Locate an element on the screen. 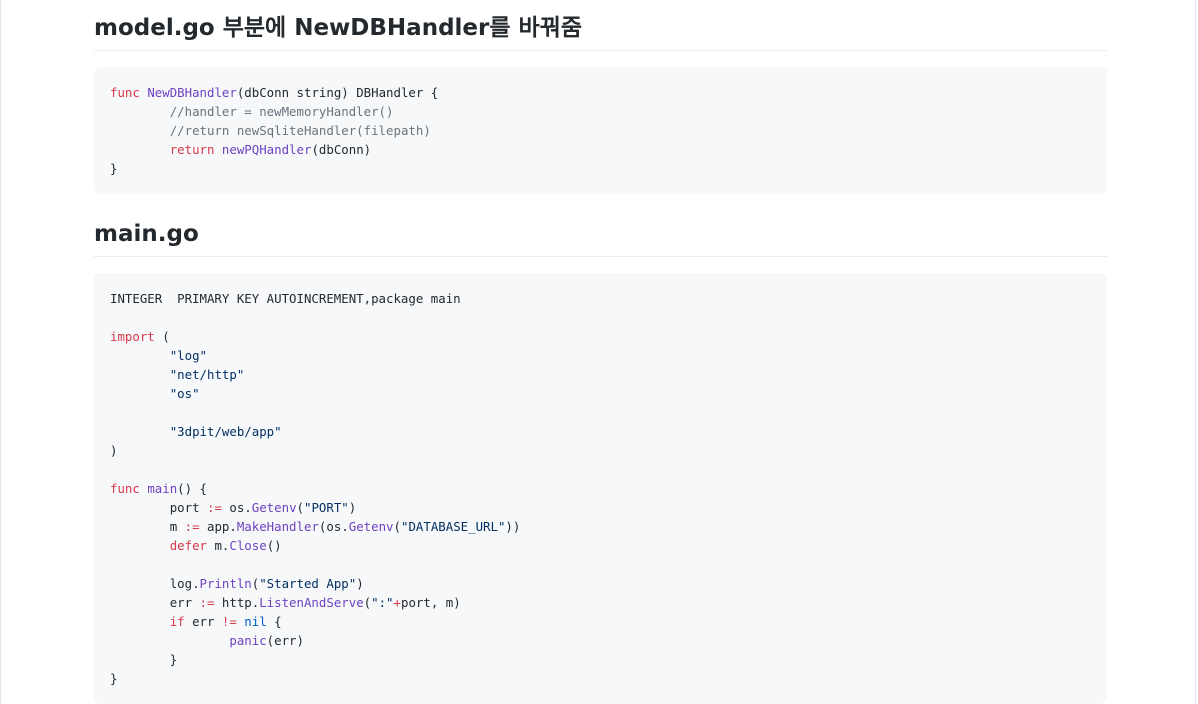 Image resolution: width=1198 pixels, height=704 pixels. code-line: return newPQHandler(dbConn) is located at coordinates (270, 149).